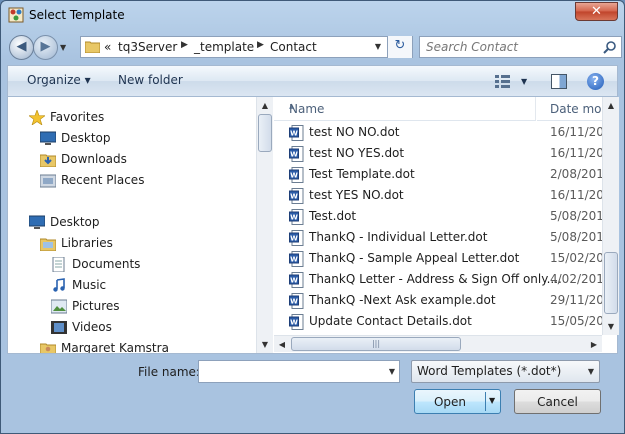 The width and height of the screenshot is (625, 434). I want to click on title-bar: Select Template ✕, so click(312, 16).